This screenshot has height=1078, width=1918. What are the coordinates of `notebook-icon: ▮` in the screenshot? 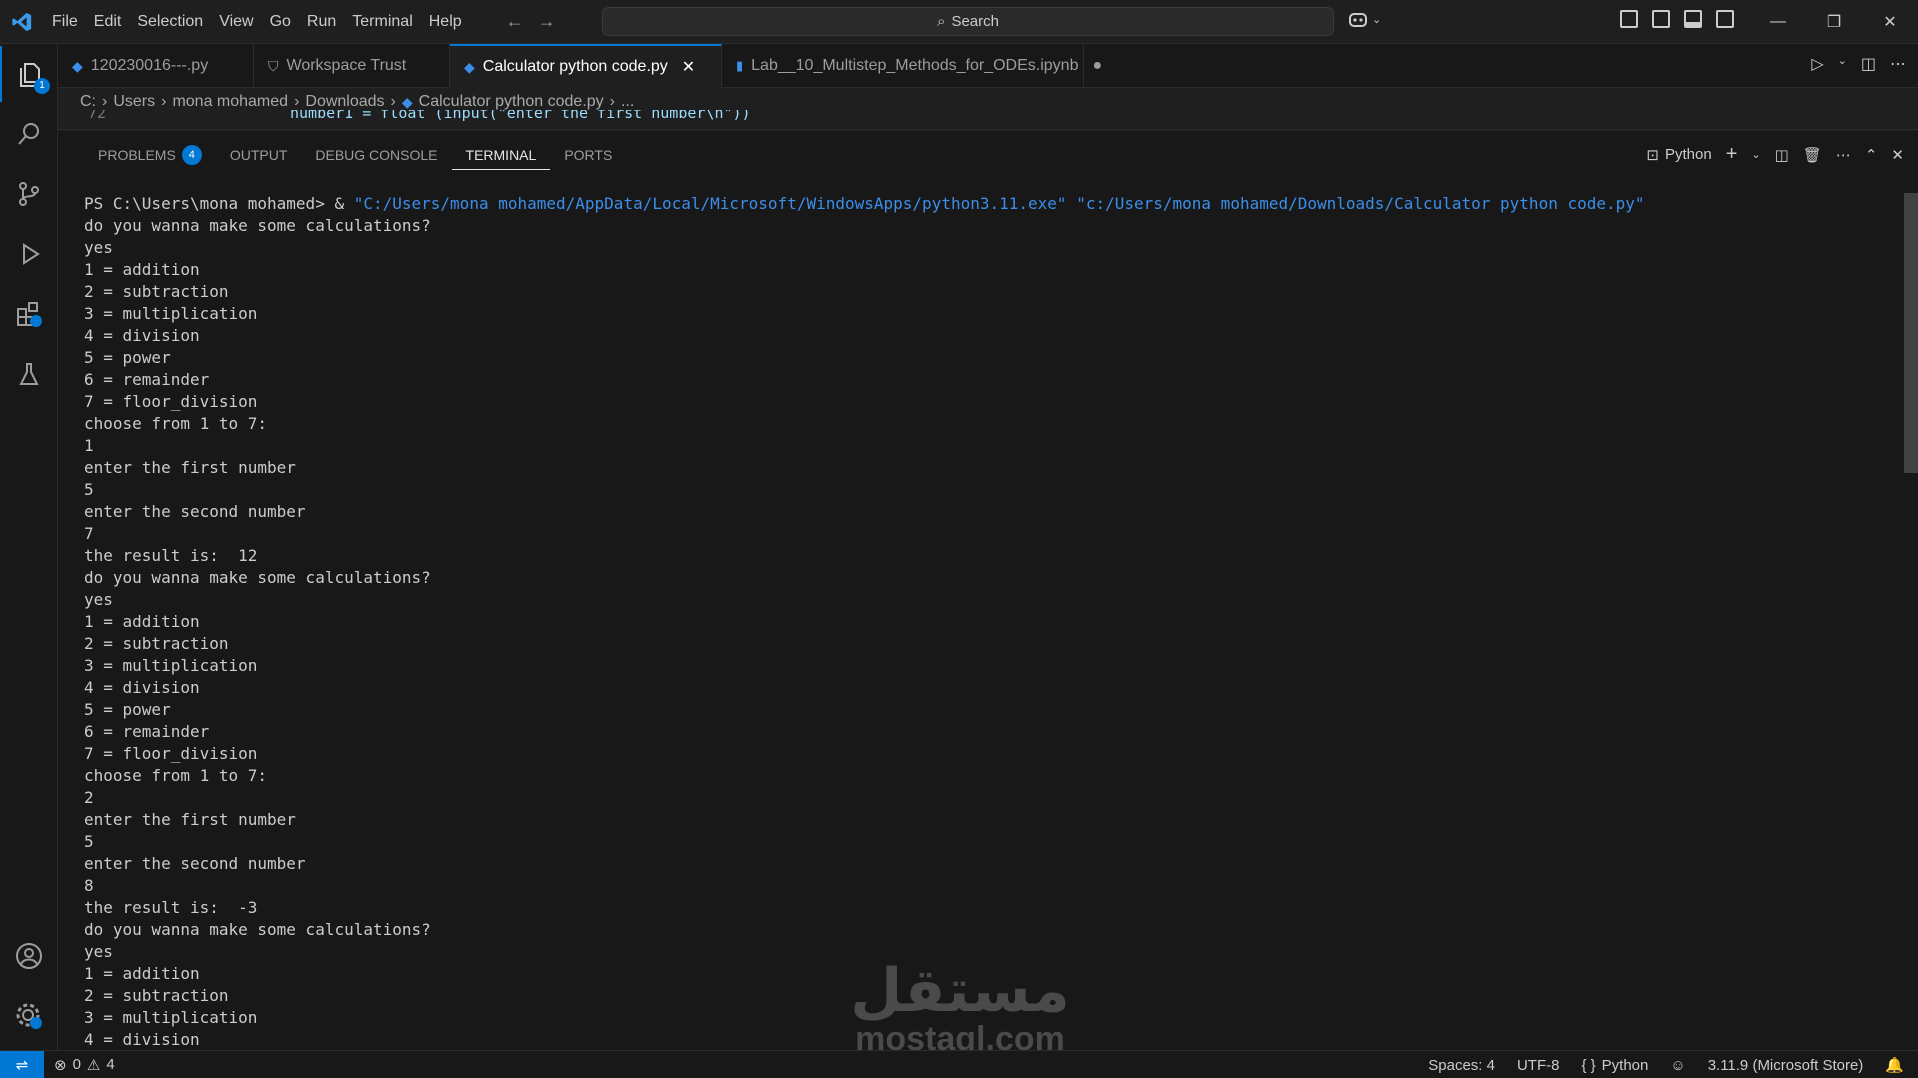 It's located at (740, 65).